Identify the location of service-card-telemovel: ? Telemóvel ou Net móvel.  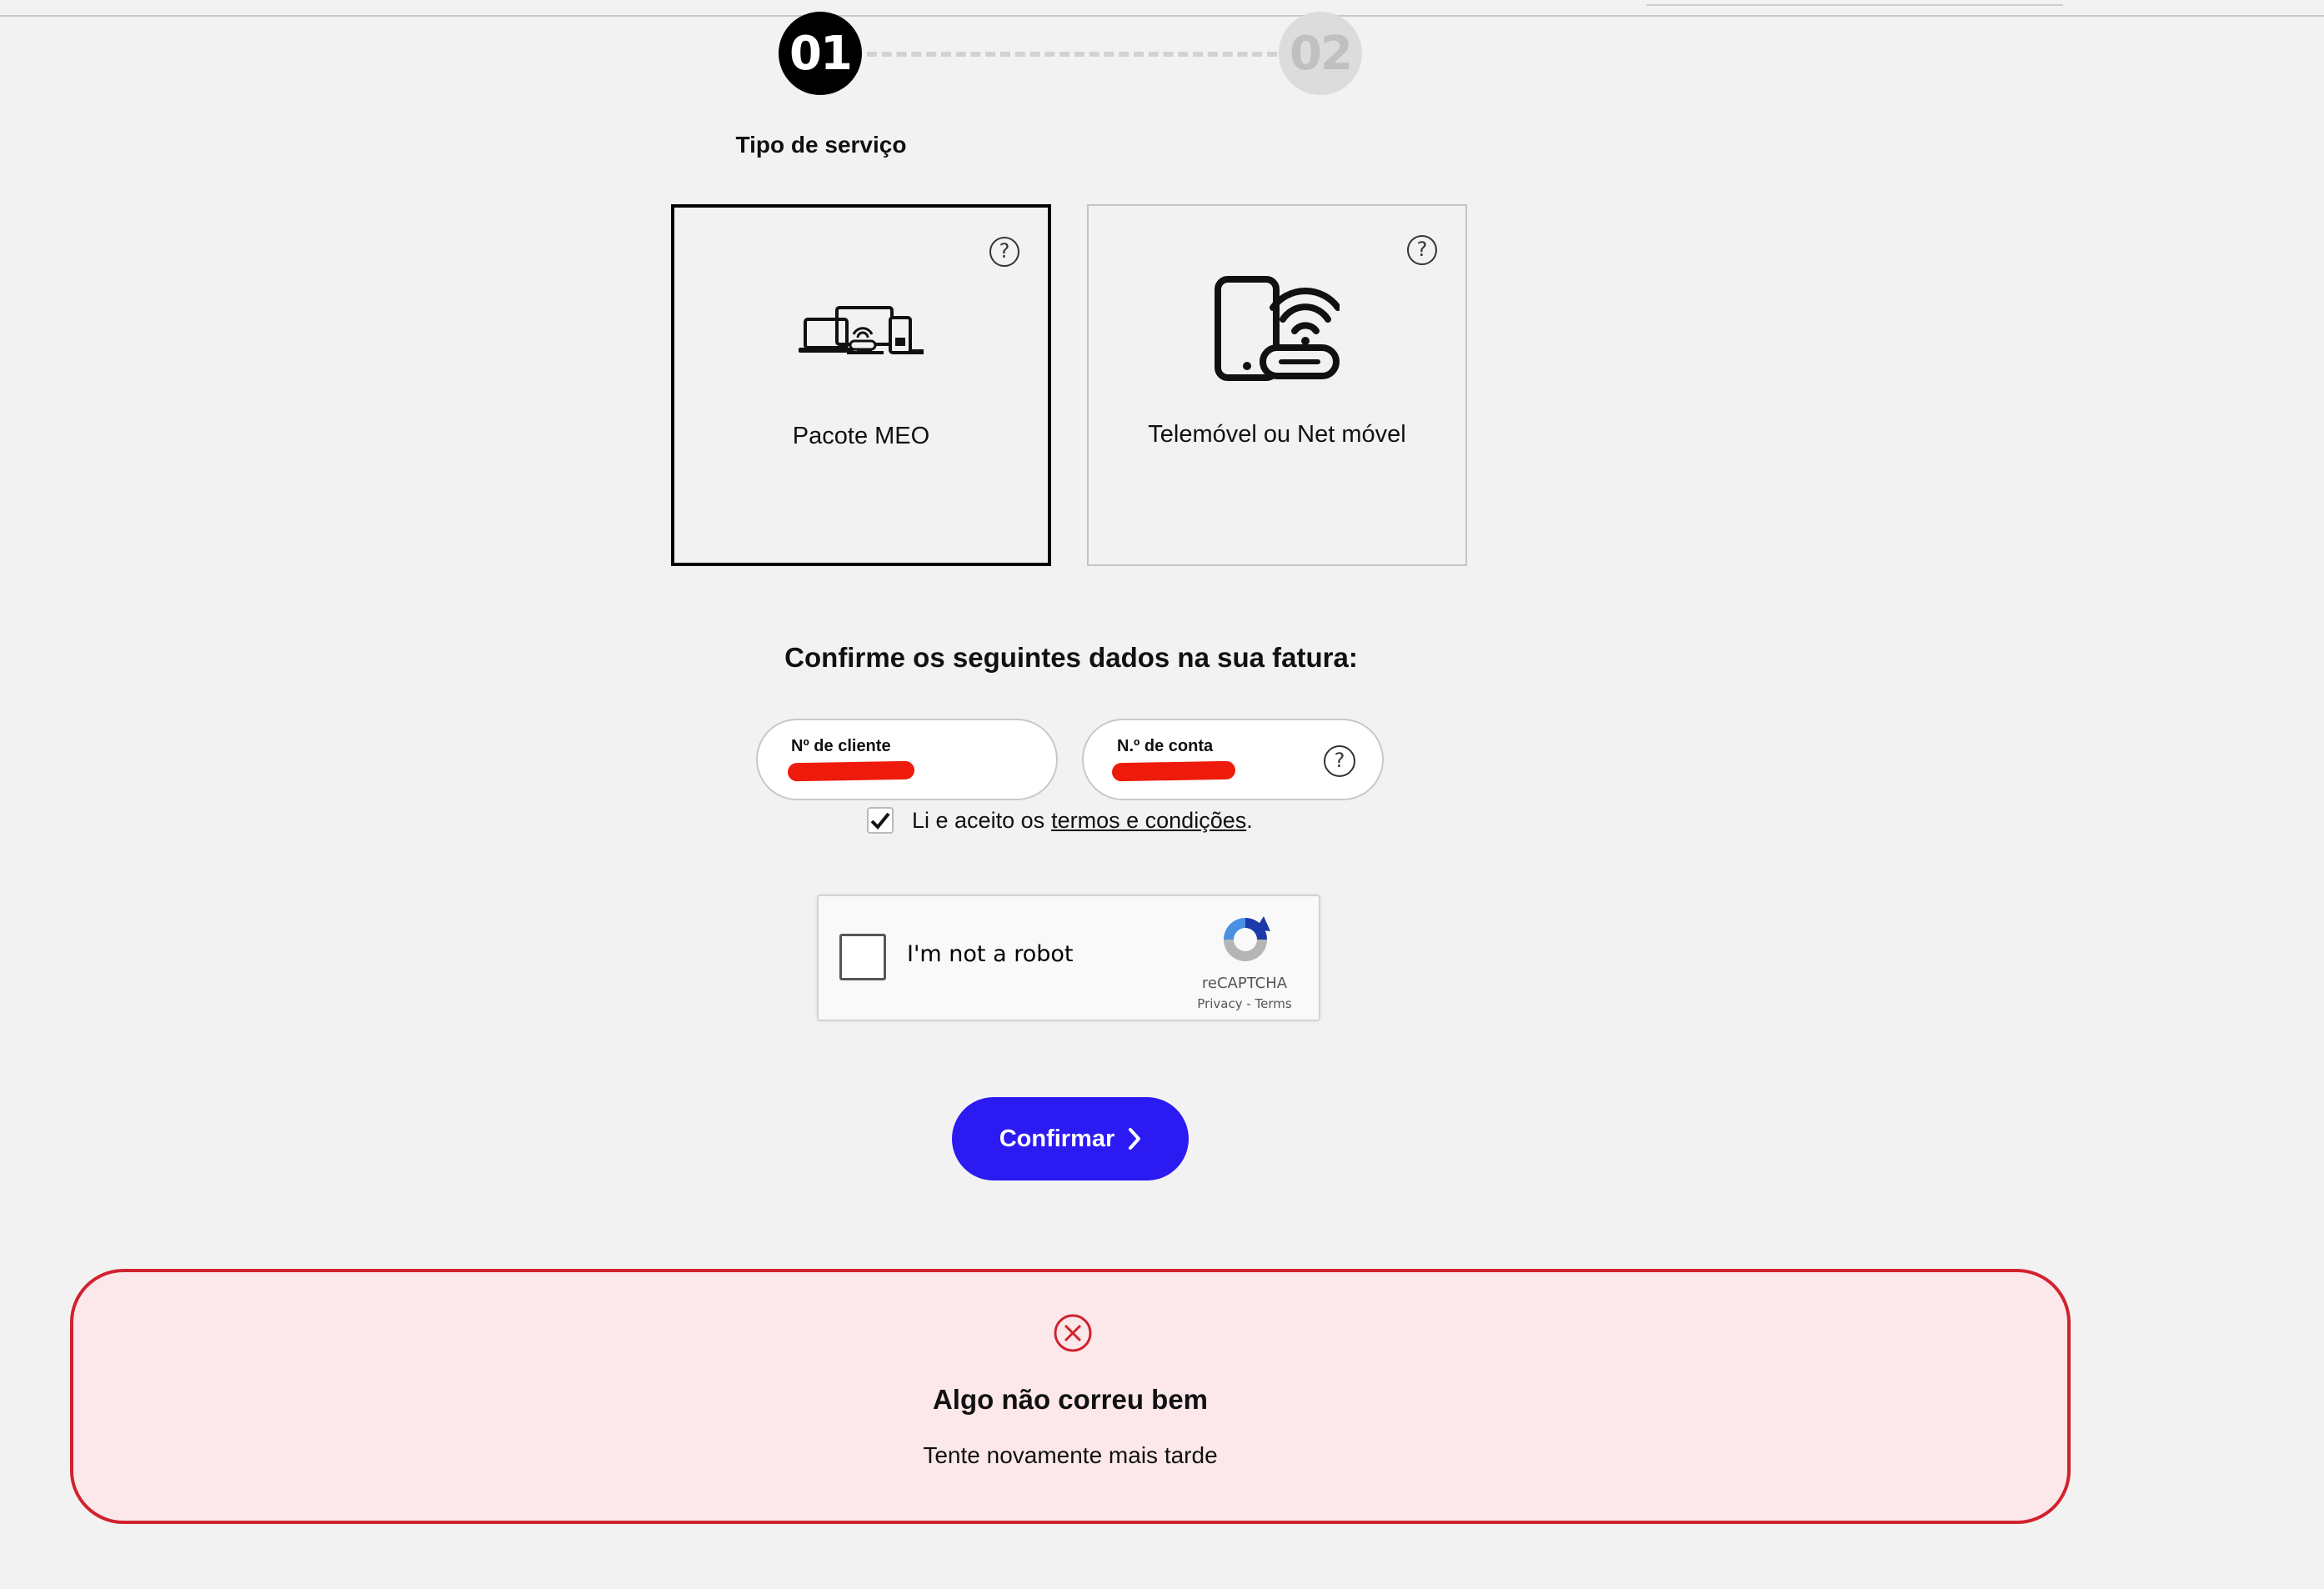
(1277, 385).